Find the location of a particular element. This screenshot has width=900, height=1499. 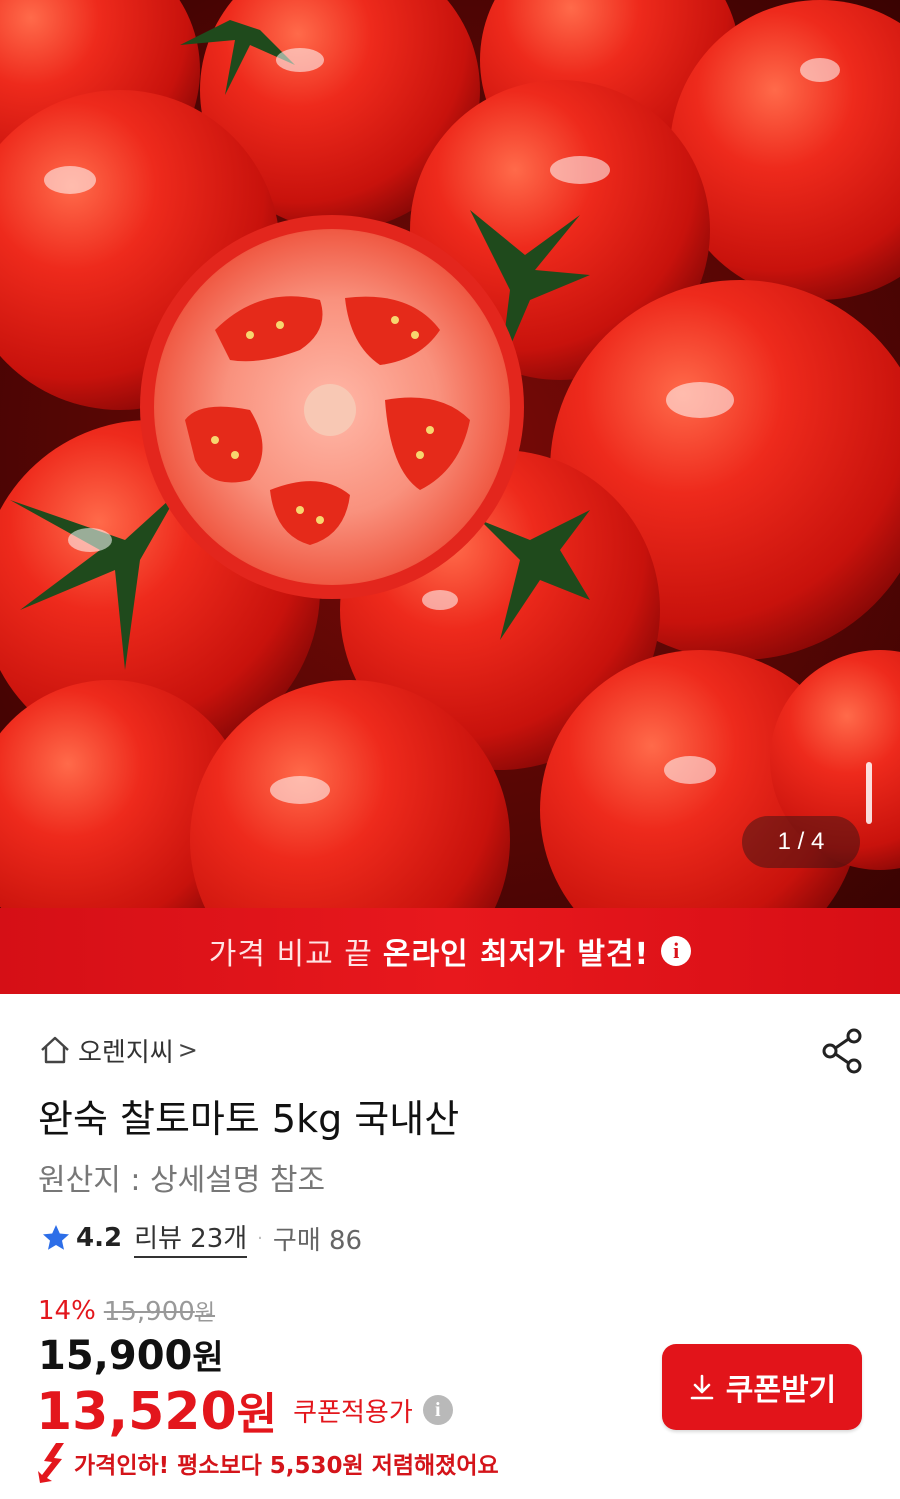

cut-tomato is located at coordinates (332, 407).